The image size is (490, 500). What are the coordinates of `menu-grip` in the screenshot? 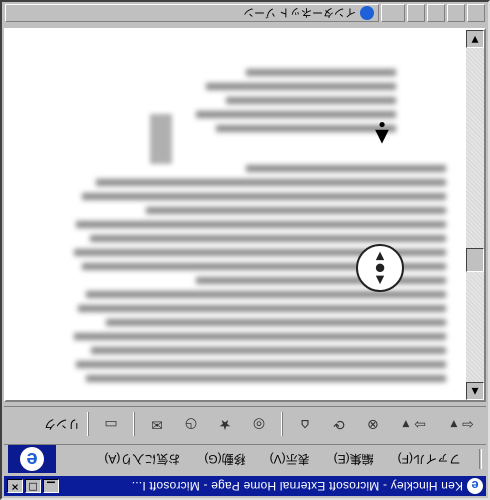 It's located at (480, 459).